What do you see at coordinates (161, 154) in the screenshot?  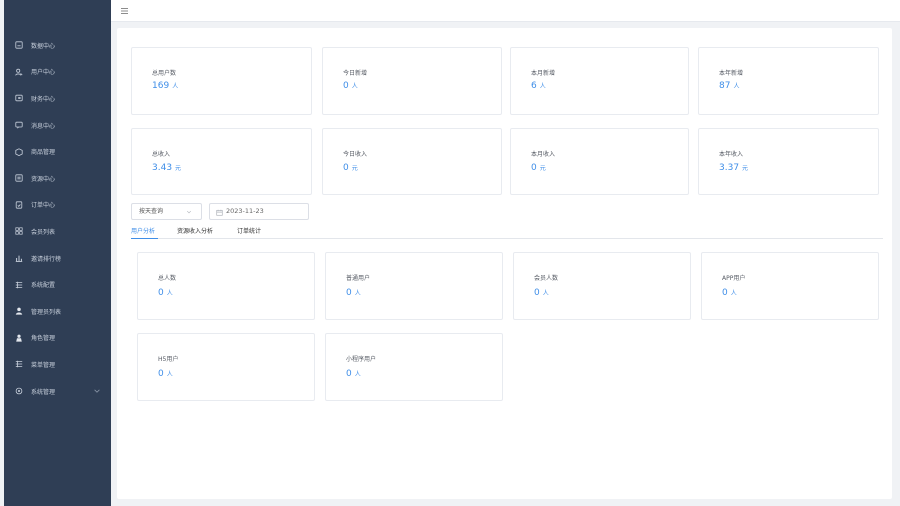 I see `stat-label: 总收入` at bounding box center [161, 154].